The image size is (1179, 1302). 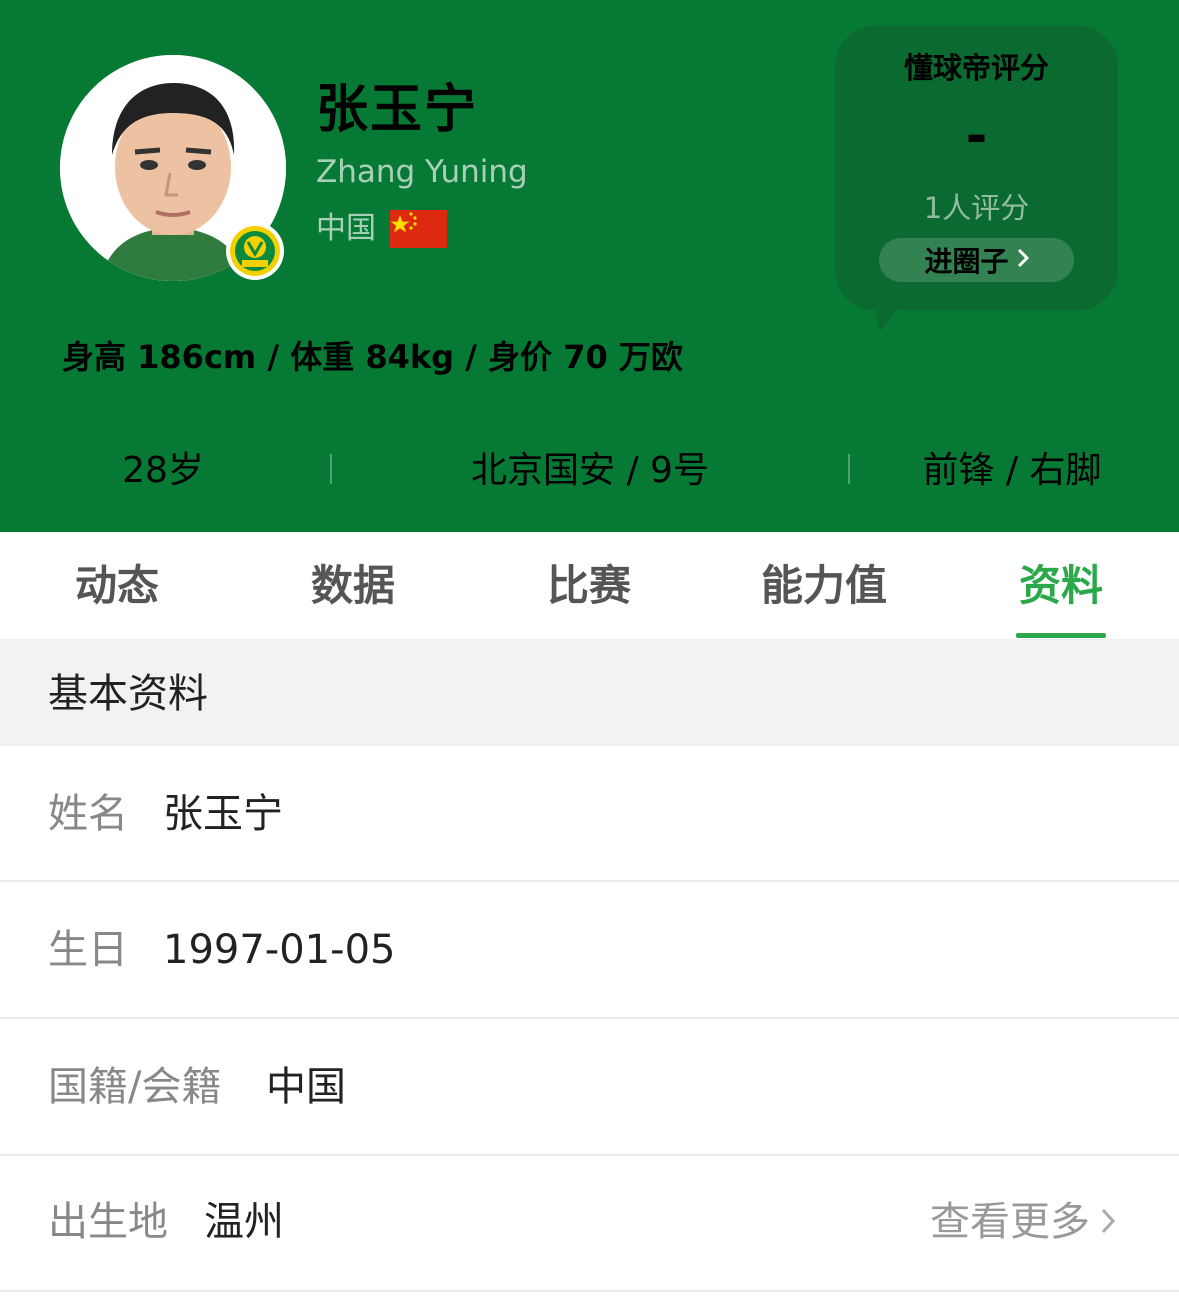 I want to click on row-value: 中国, so click(x=306, y=1087).